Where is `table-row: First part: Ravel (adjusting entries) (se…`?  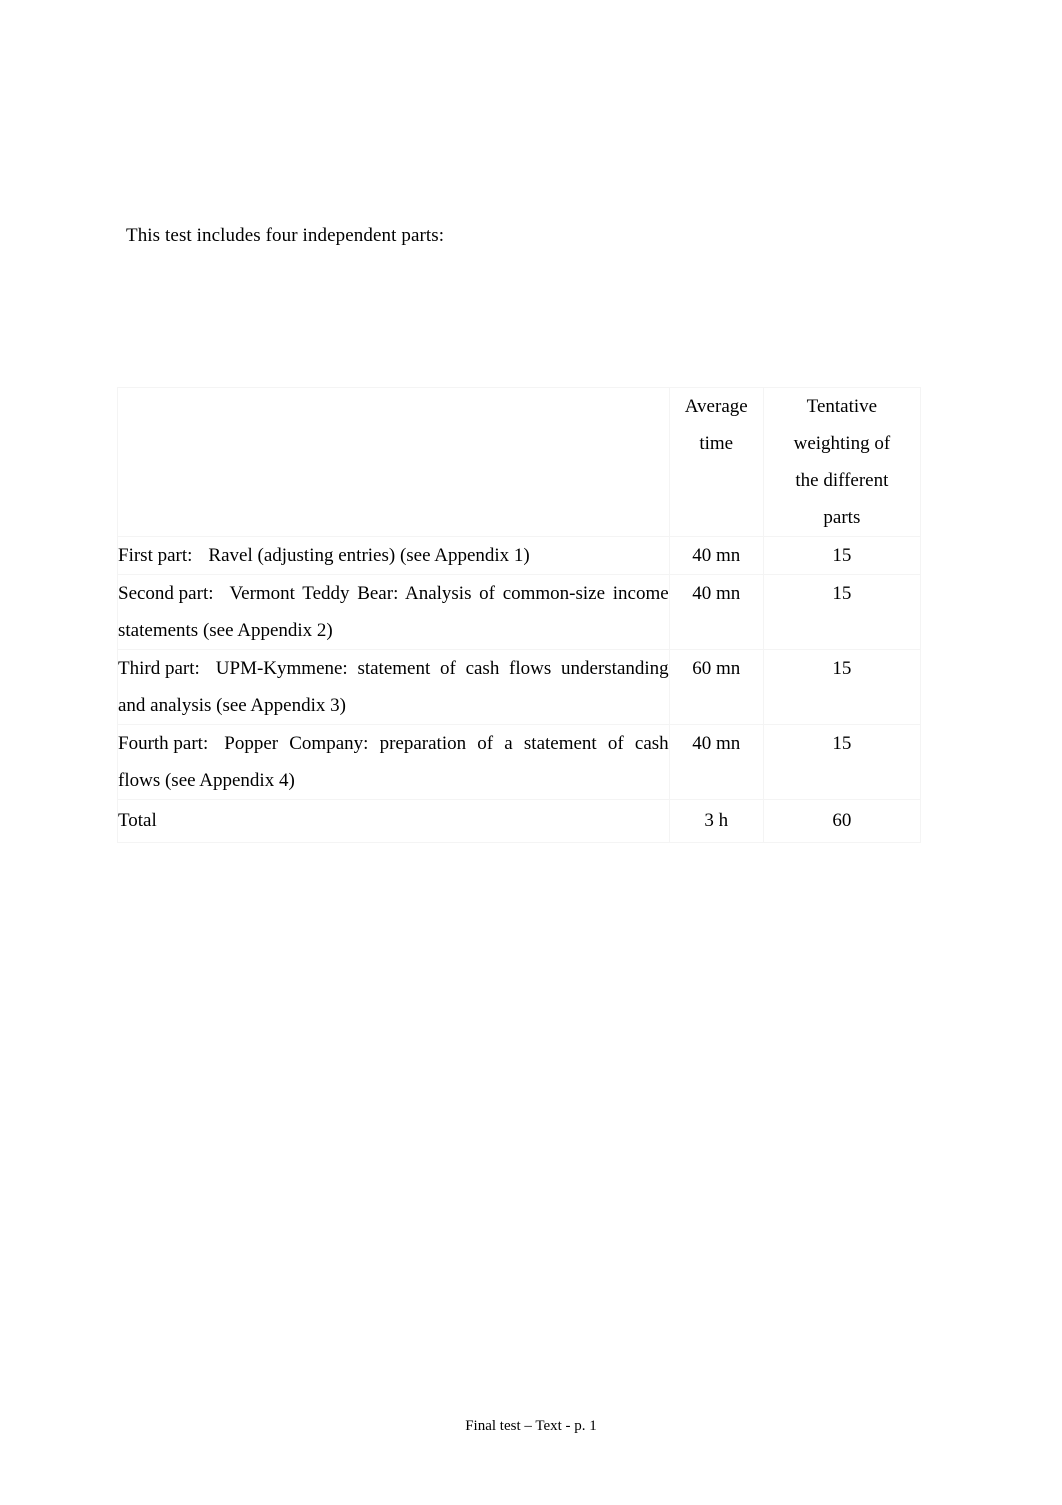
table-row: First part: Ravel (adjusting entries) (se… is located at coordinates (519, 555).